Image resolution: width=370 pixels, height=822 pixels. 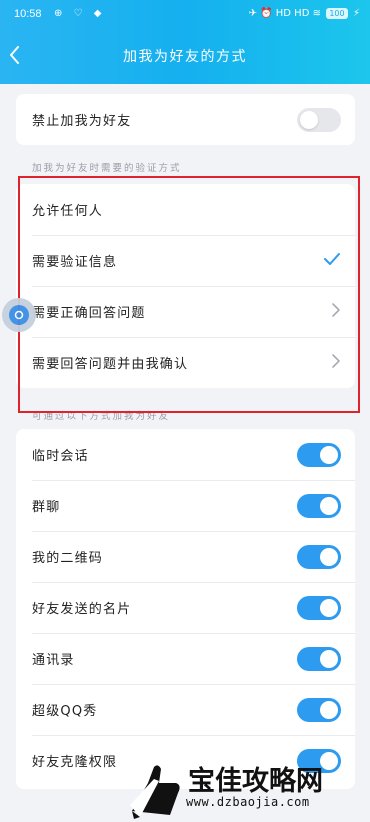 I want to click on status-time: 10:58, so click(x=28, y=14).